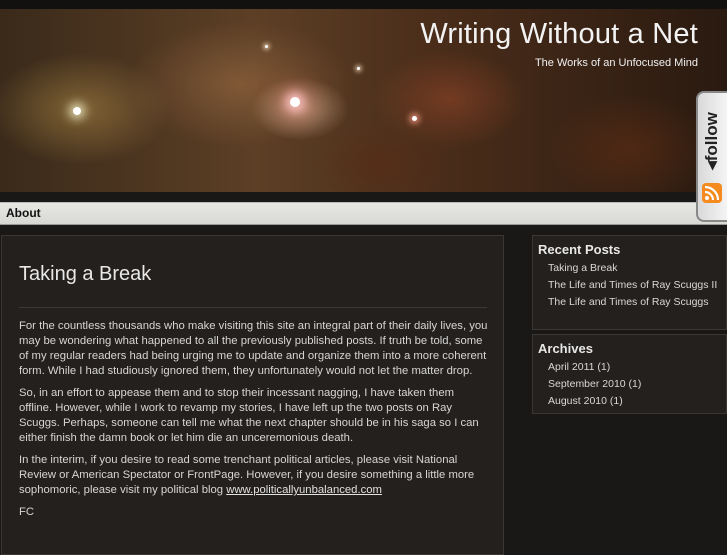 The height and width of the screenshot is (555, 727). Describe the element at coordinates (579, 249) in the screenshot. I see `recent-posts-title: Recent Posts` at that location.